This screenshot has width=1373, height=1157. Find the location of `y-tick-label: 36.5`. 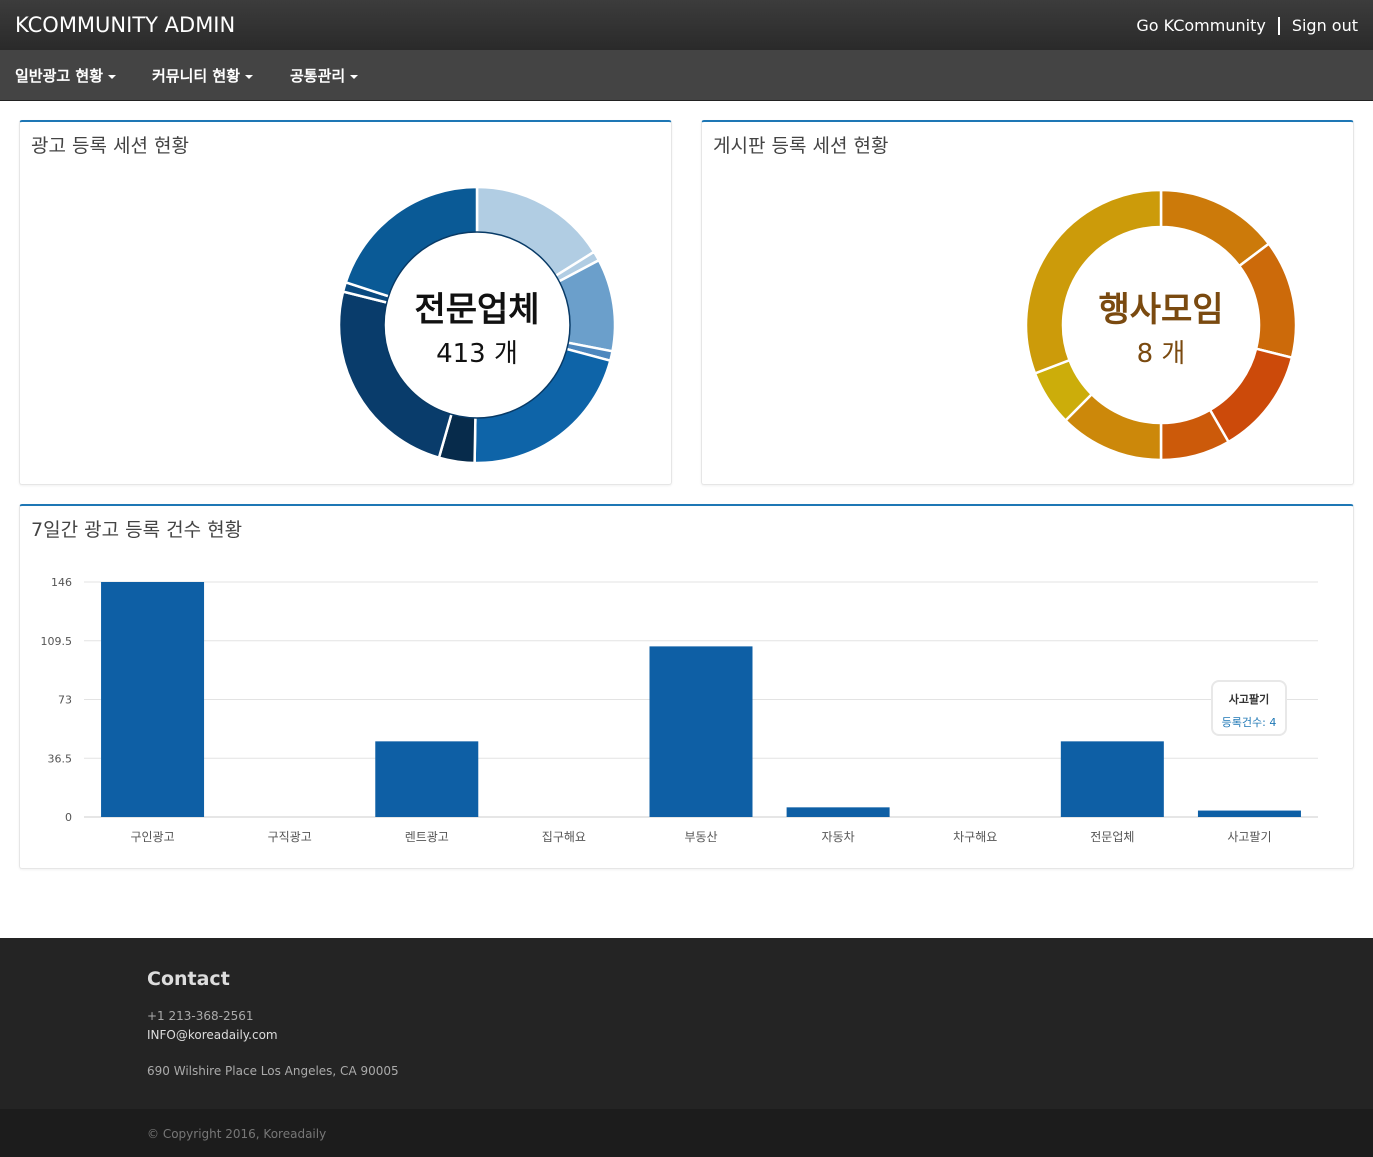

y-tick-label: 36.5 is located at coordinates (60, 758).